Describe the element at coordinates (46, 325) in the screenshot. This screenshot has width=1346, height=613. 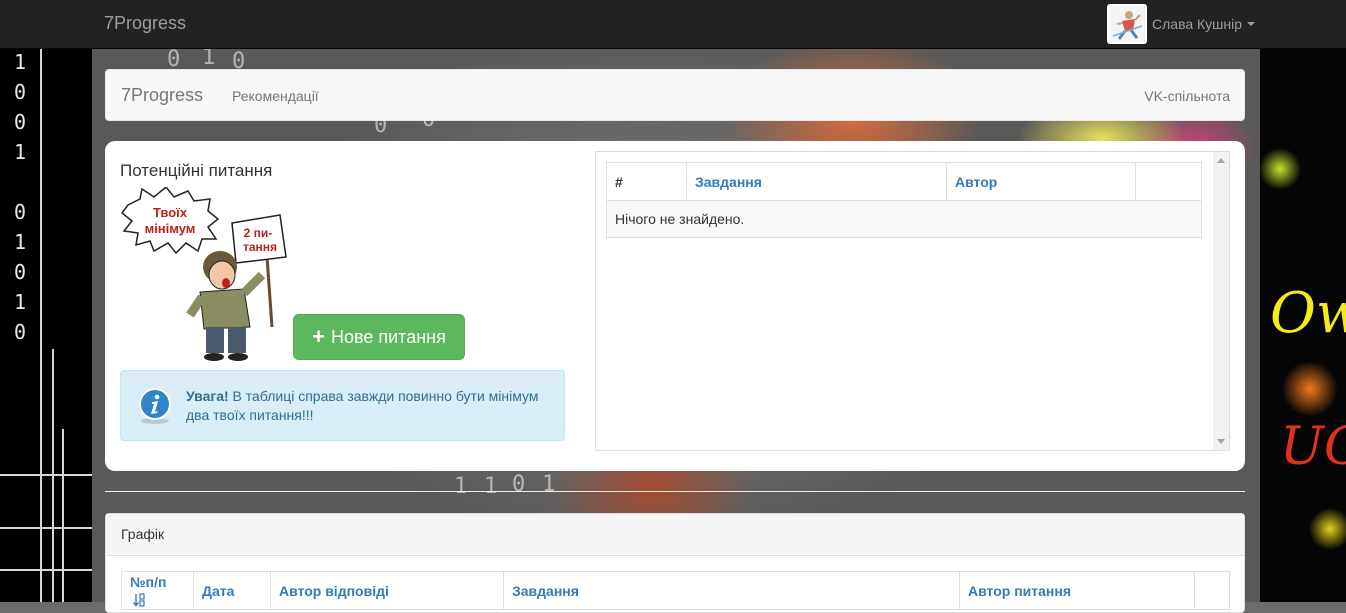
I see `background-binary-strip: 1 0 0 1 0 1 0 1 0` at that location.